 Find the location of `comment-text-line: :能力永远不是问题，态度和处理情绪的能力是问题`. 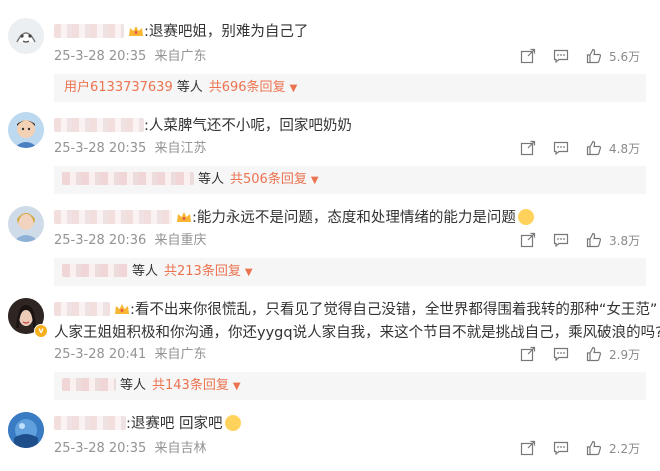

comment-text-line: :能力永远不是问题，态度和处理情绪的能力是问题 is located at coordinates (294, 218).